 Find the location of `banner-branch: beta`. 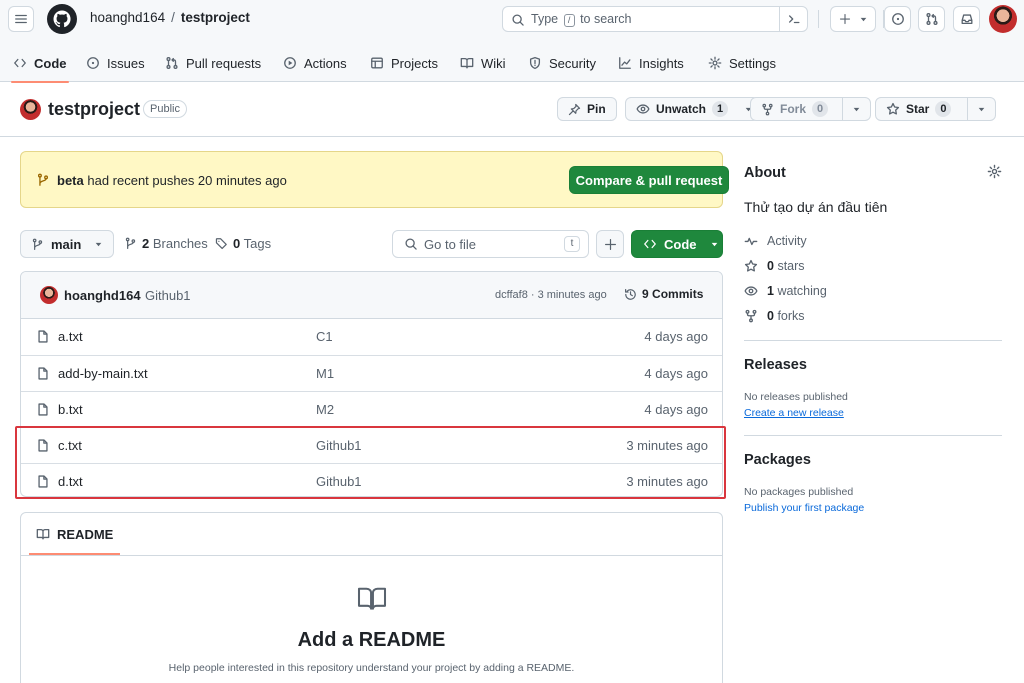

banner-branch: beta is located at coordinates (70, 180).